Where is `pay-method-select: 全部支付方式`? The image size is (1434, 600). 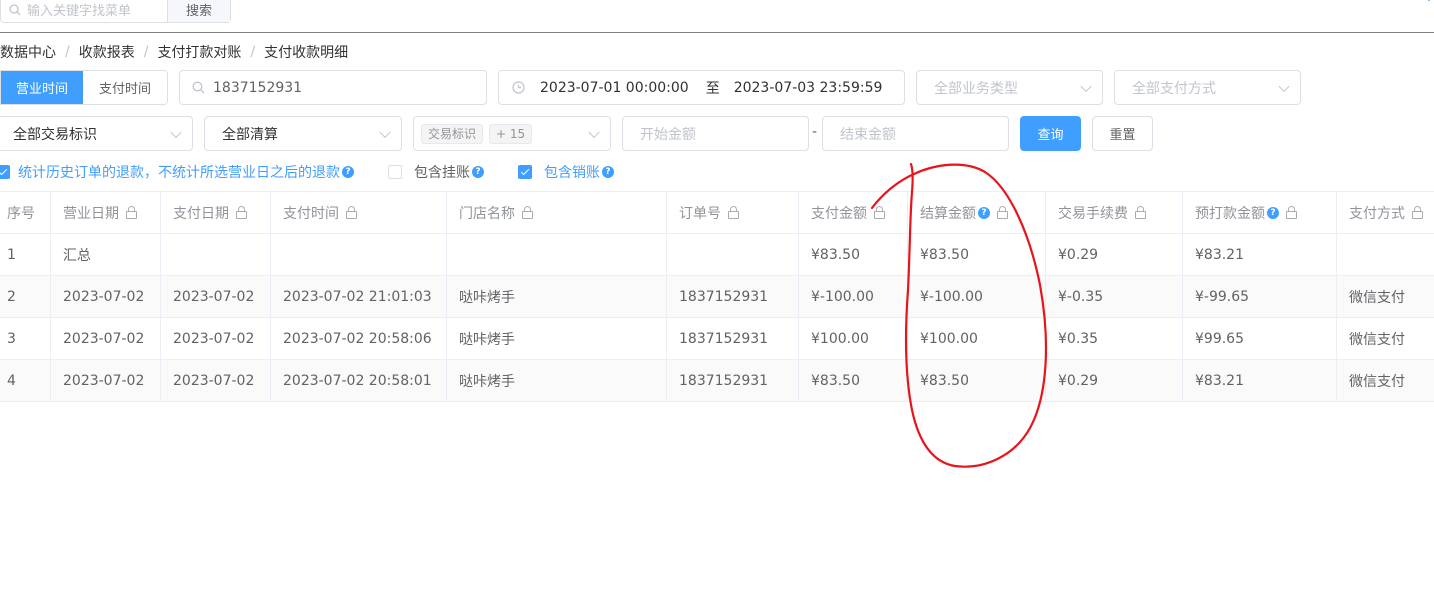 pay-method-select: 全部支付方式 is located at coordinates (1207, 87).